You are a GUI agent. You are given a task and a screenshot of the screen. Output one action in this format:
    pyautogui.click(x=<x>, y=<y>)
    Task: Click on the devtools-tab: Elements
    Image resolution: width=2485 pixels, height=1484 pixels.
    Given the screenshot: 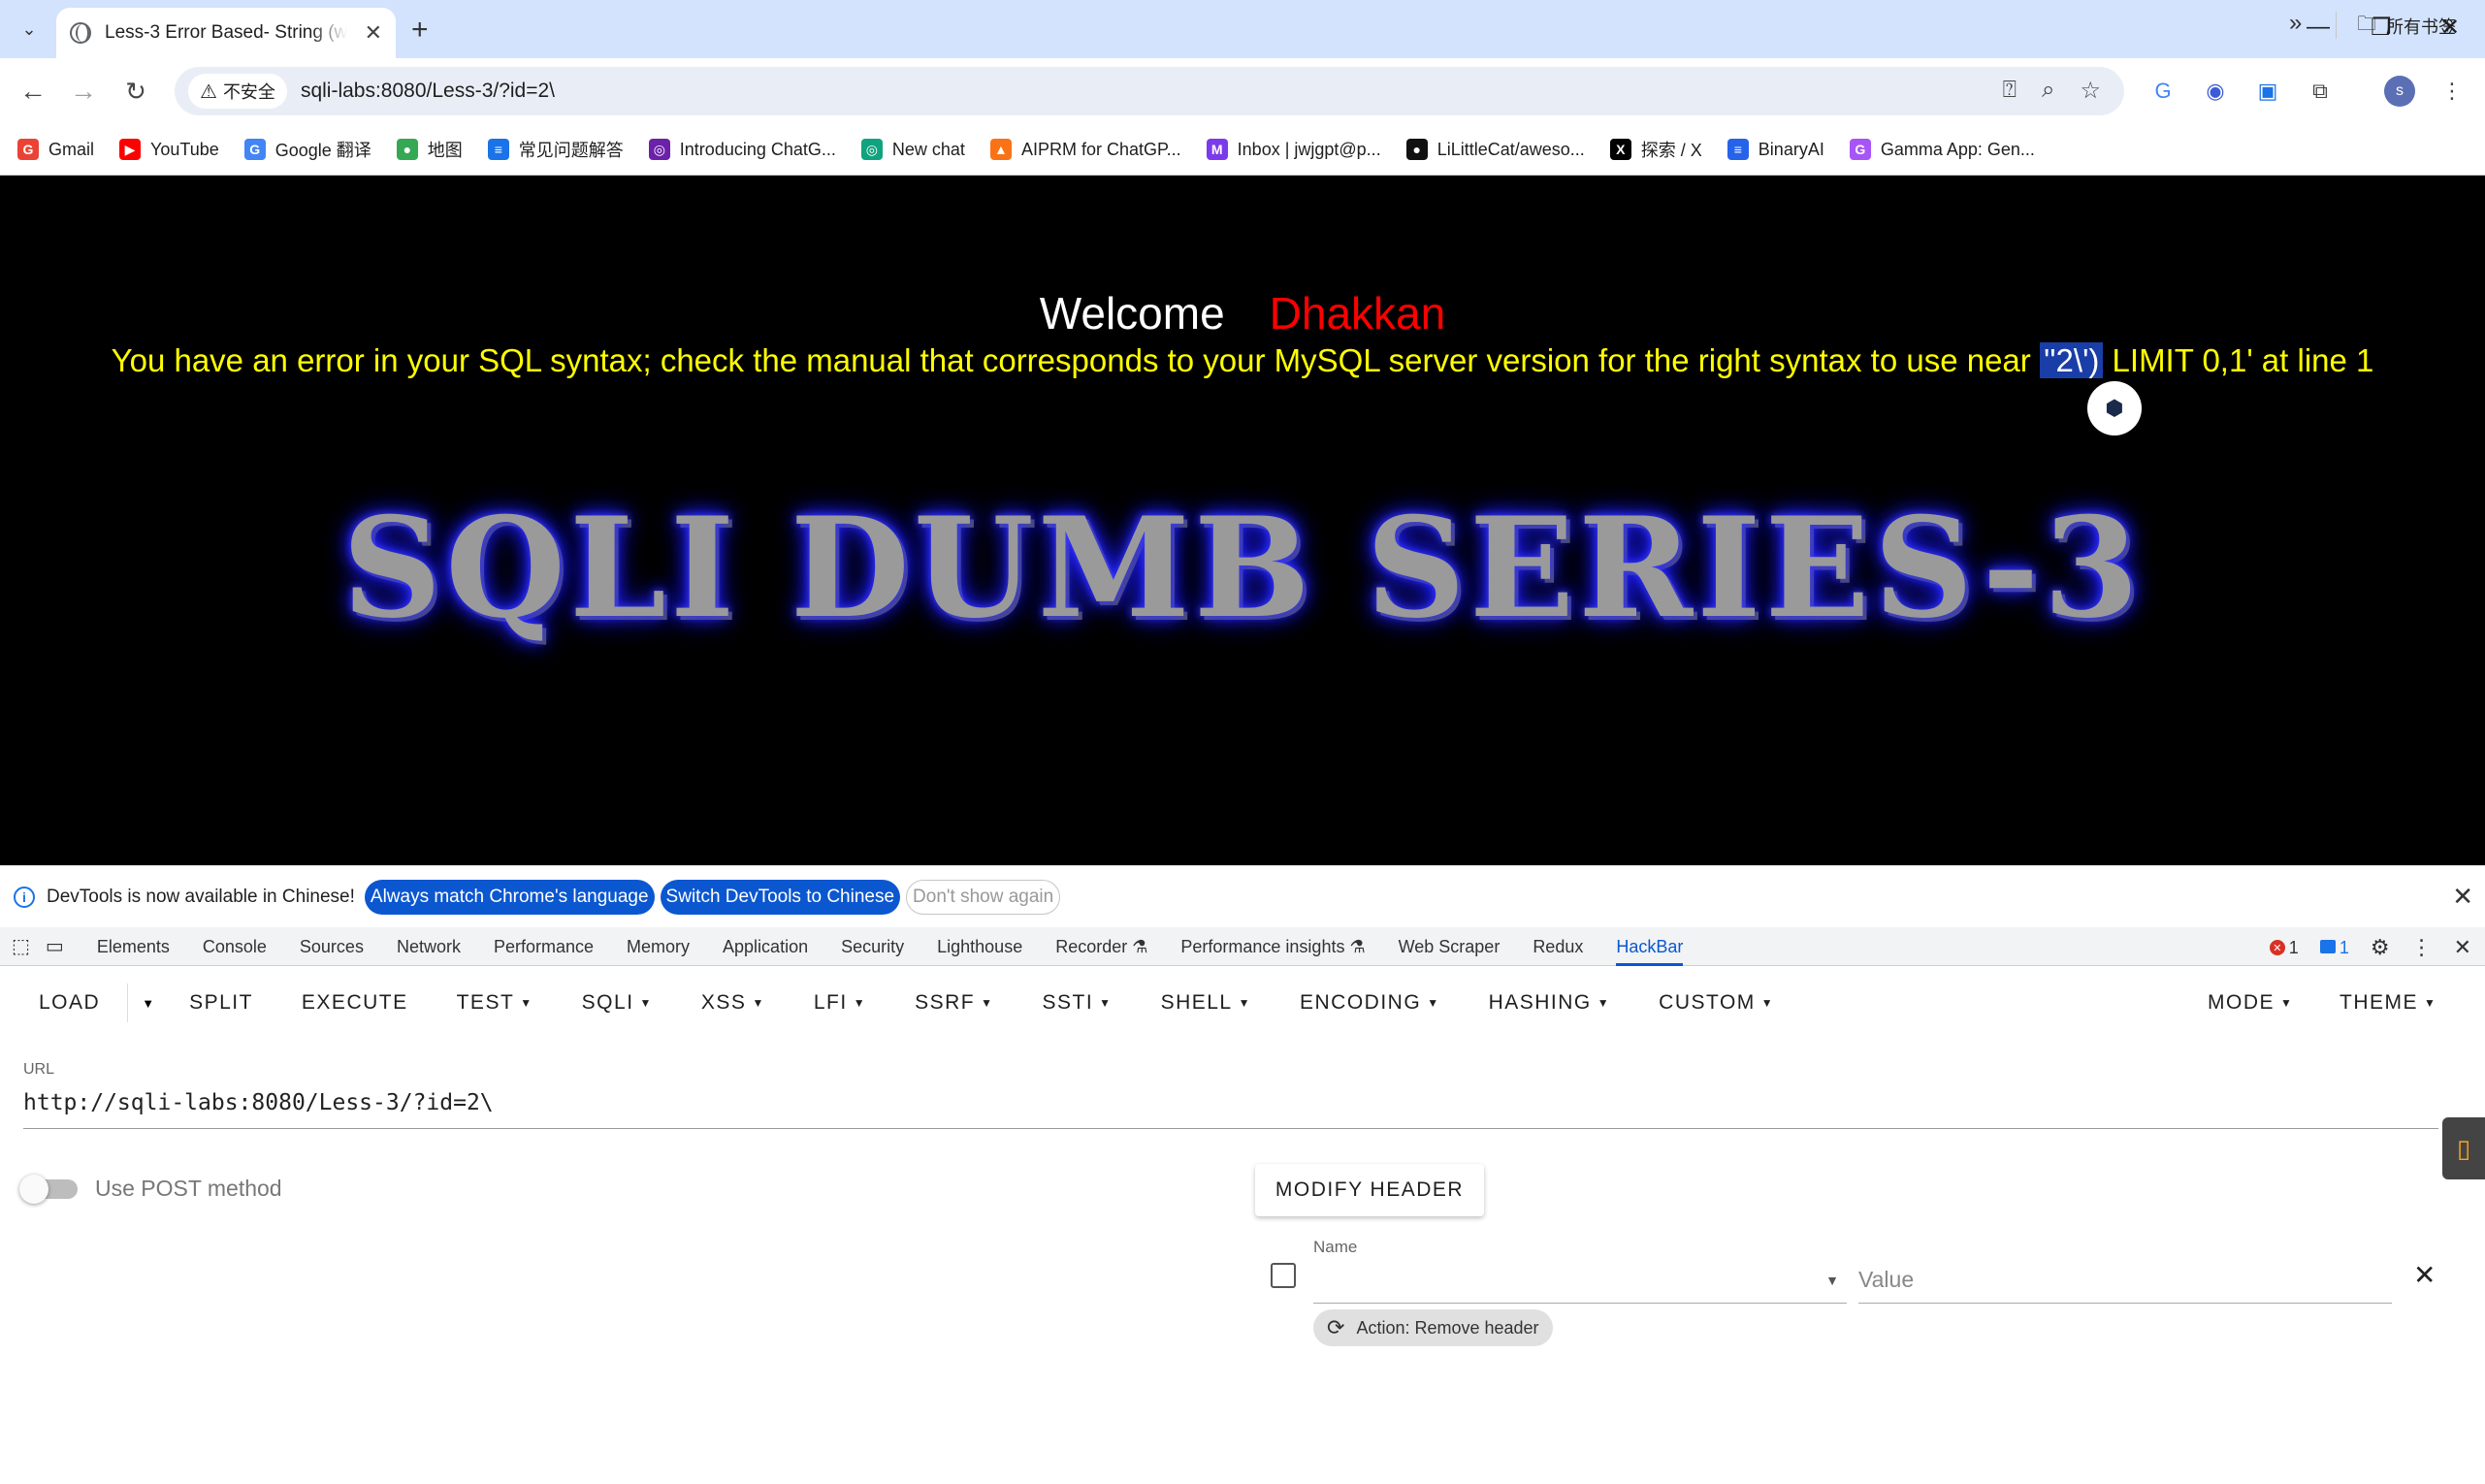 What is the action you would take?
    pyautogui.click(x=133, y=946)
    